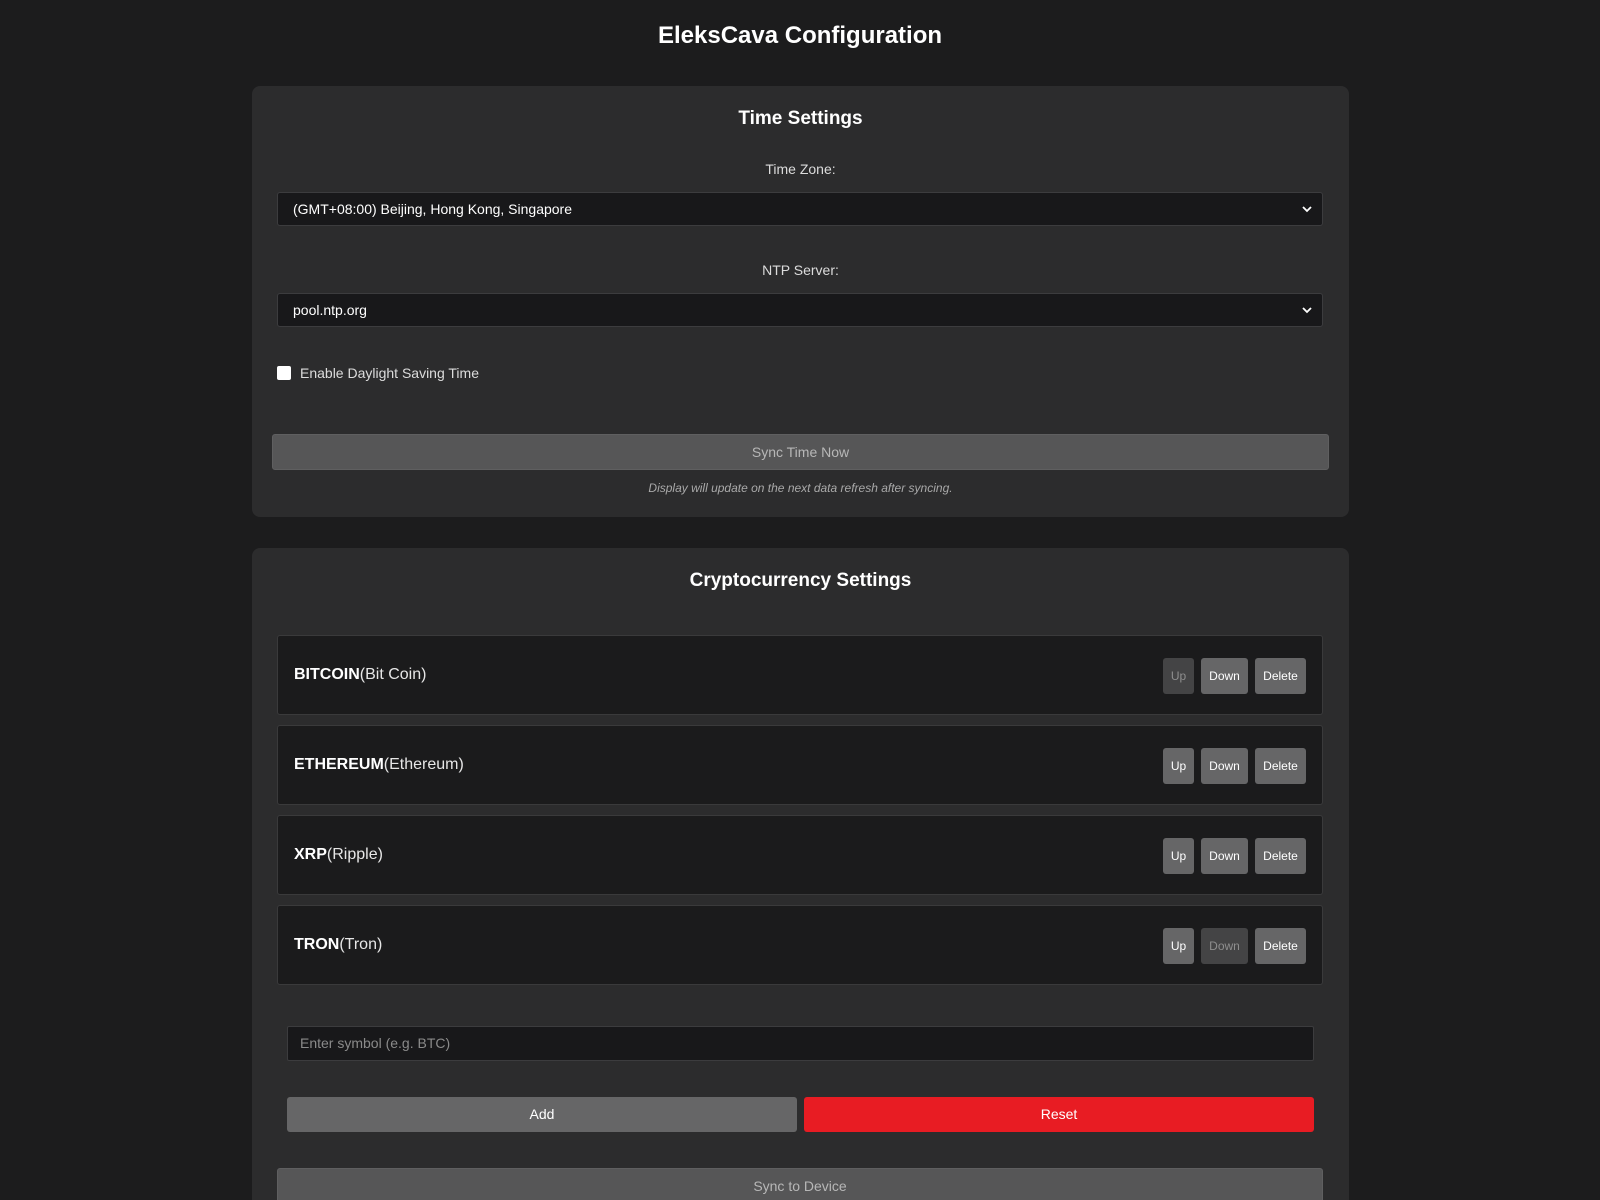 This screenshot has height=1200, width=1600. Describe the element at coordinates (800, 35) in the screenshot. I see `page-title: EleksCava Configuration` at that location.